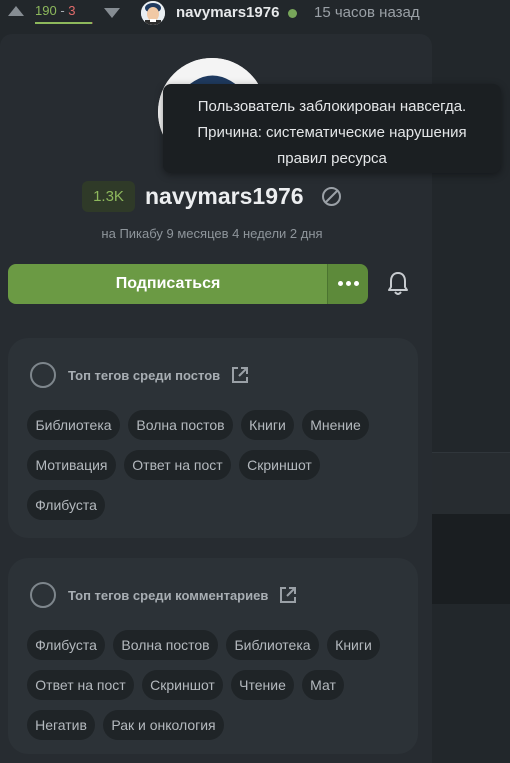 This screenshot has height=763, width=510. What do you see at coordinates (71, 465) in the screenshot?
I see `tag-chip: Мотивация` at bounding box center [71, 465].